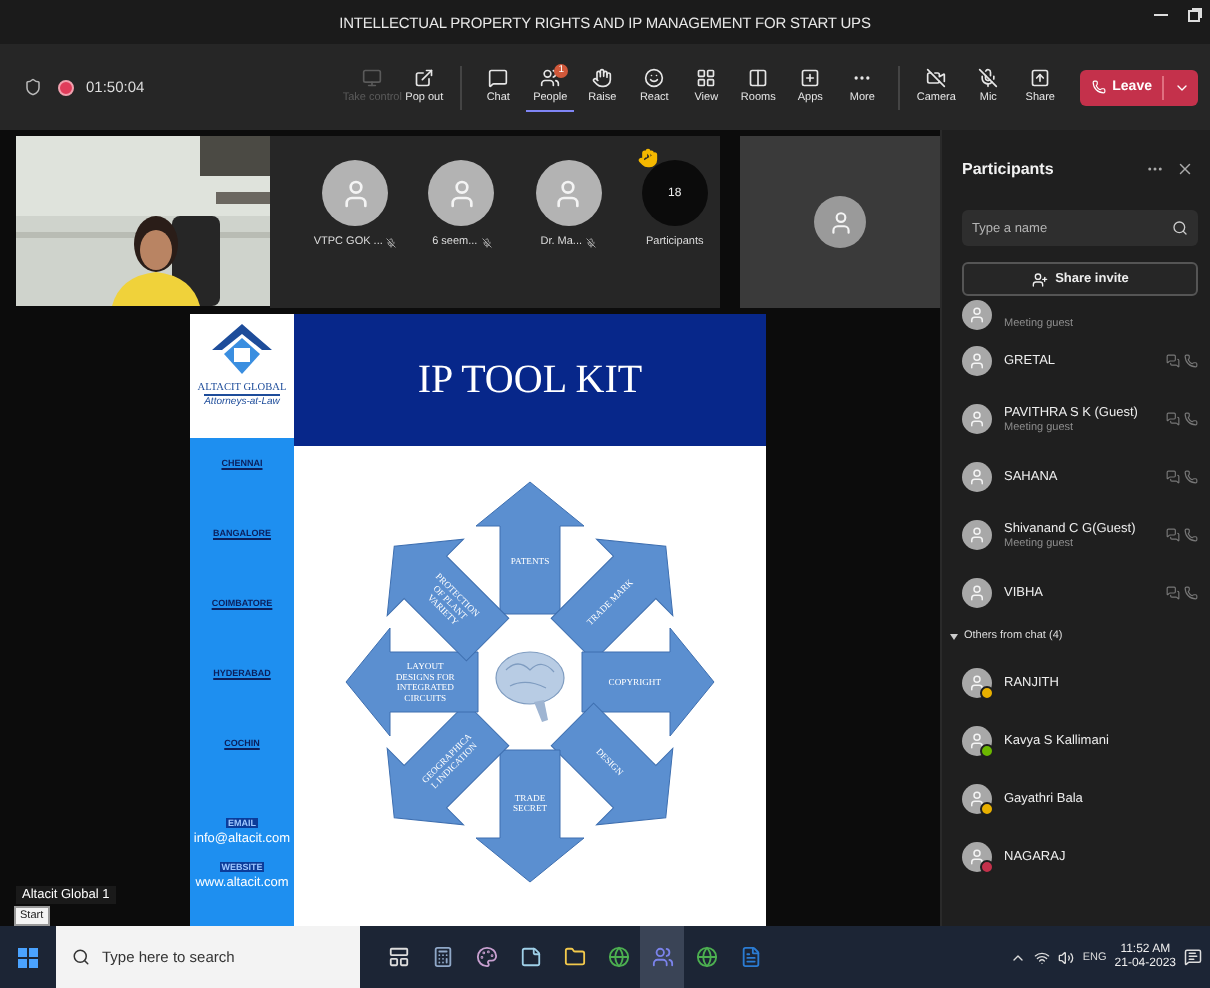 This screenshot has height=988, width=1210. I want to click on people-icon, so click(550, 77).